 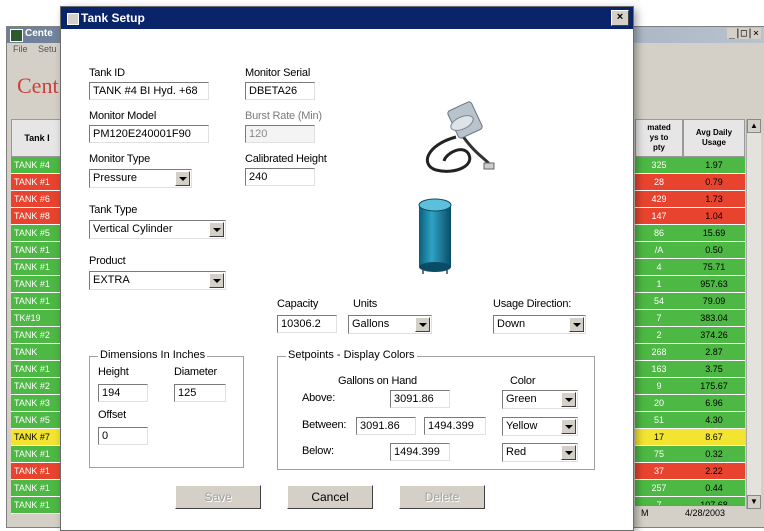 What do you see at coordinates (540, 426) in the screenshot?
I see `between-color-select: Yellow` at bounding box center [540, 426].